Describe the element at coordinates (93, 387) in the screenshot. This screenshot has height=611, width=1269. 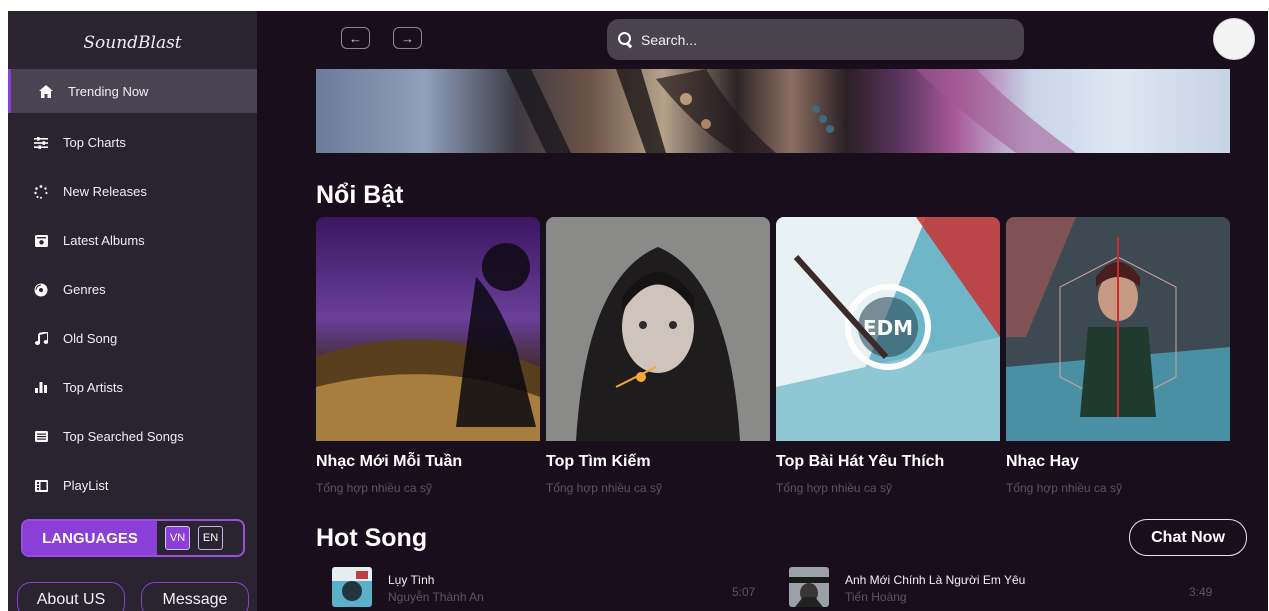
I see `sidebar-item-label: Top Artists` at that location.